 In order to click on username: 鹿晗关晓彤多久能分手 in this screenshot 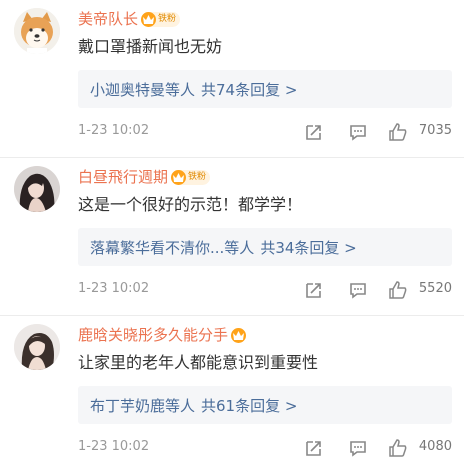, I will do `click(153, 335)`.